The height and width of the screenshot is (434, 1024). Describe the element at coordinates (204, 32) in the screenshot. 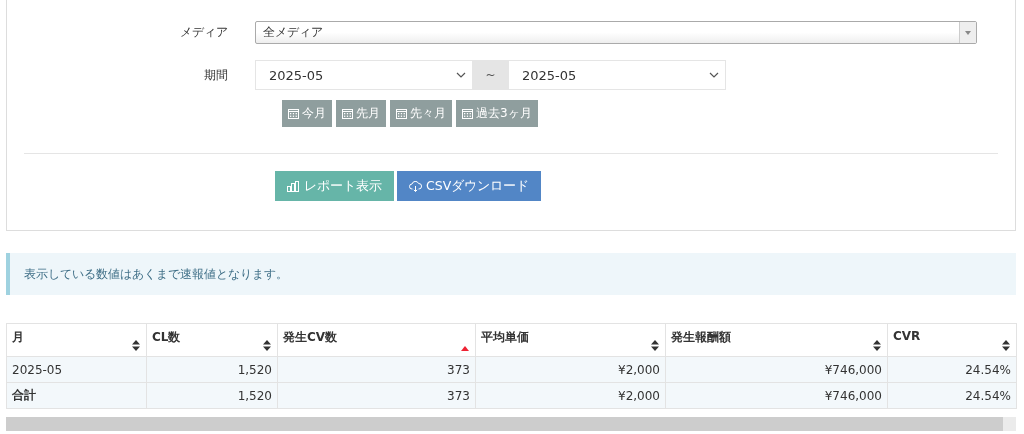

I see `field-label: メディア` at that location.